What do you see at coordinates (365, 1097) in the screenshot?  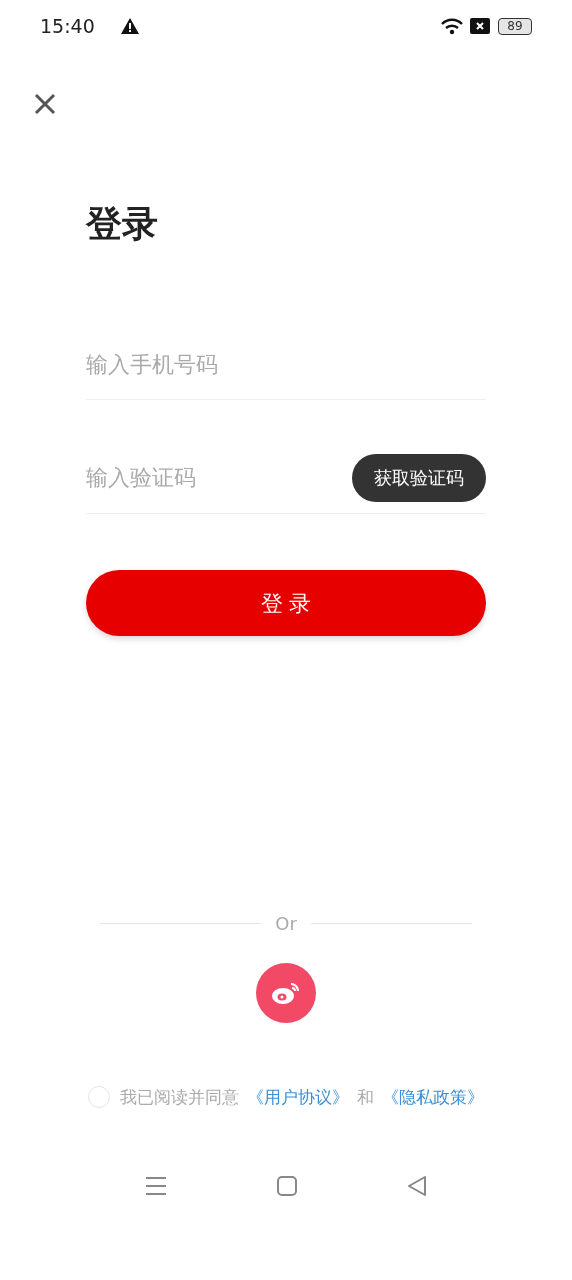 I see `and-text: 和` at bounding box center [365, 1097].